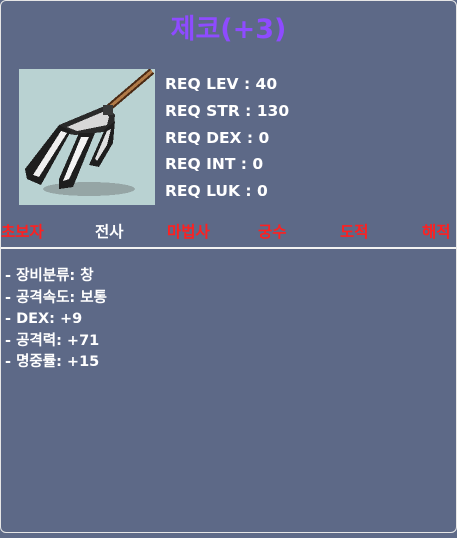 The height and width of the screenshot is (538, 457). What do you see at coordinates (221, 84) in the screenshot?
I see `req-level: REQ LEV : 40` at bounding box center [221, 84].